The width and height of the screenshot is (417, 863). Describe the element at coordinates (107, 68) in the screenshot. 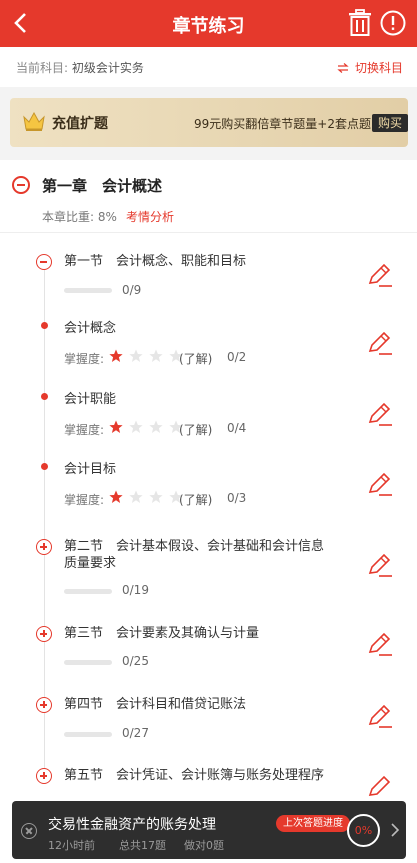

I see `current-subject-value: 初级会计实务` at that location.